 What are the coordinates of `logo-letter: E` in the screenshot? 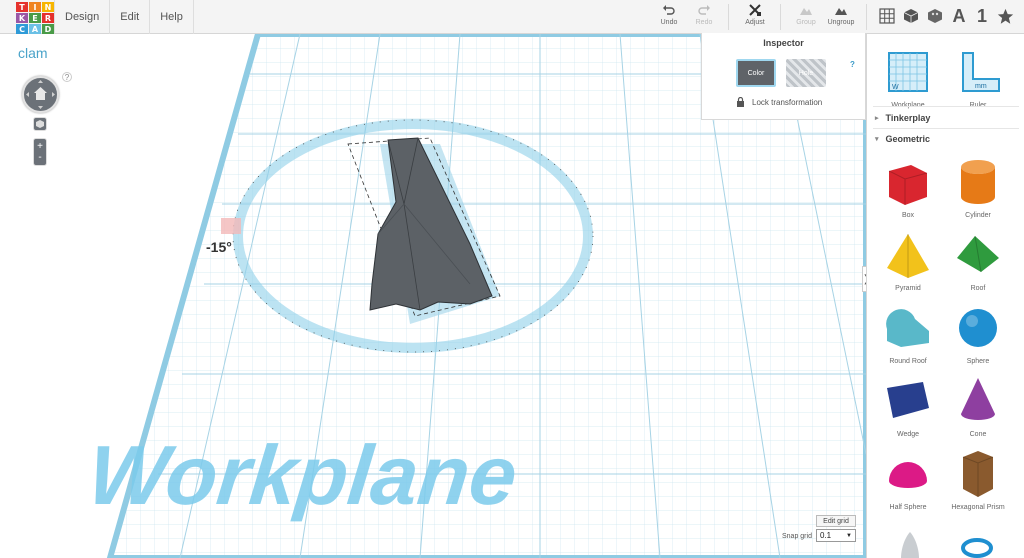 It's located at (35, 18).